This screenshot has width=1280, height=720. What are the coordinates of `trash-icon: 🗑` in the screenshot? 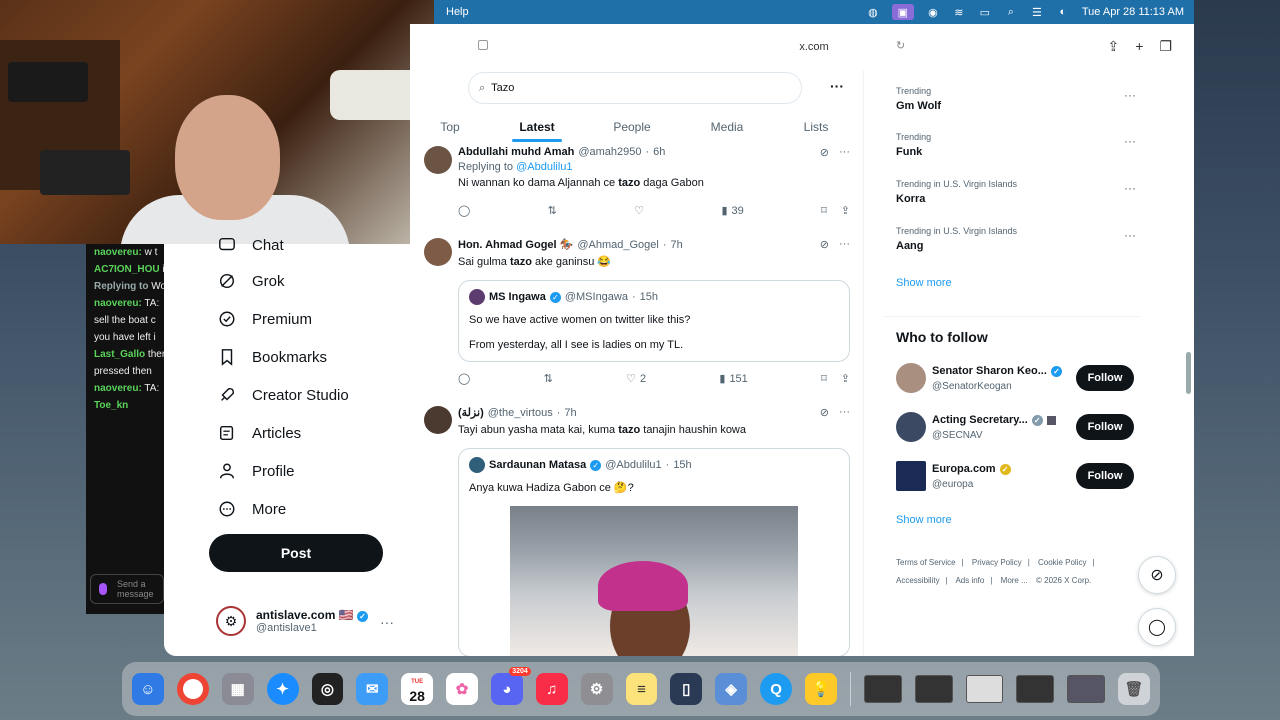 It's located at (1134, 689).